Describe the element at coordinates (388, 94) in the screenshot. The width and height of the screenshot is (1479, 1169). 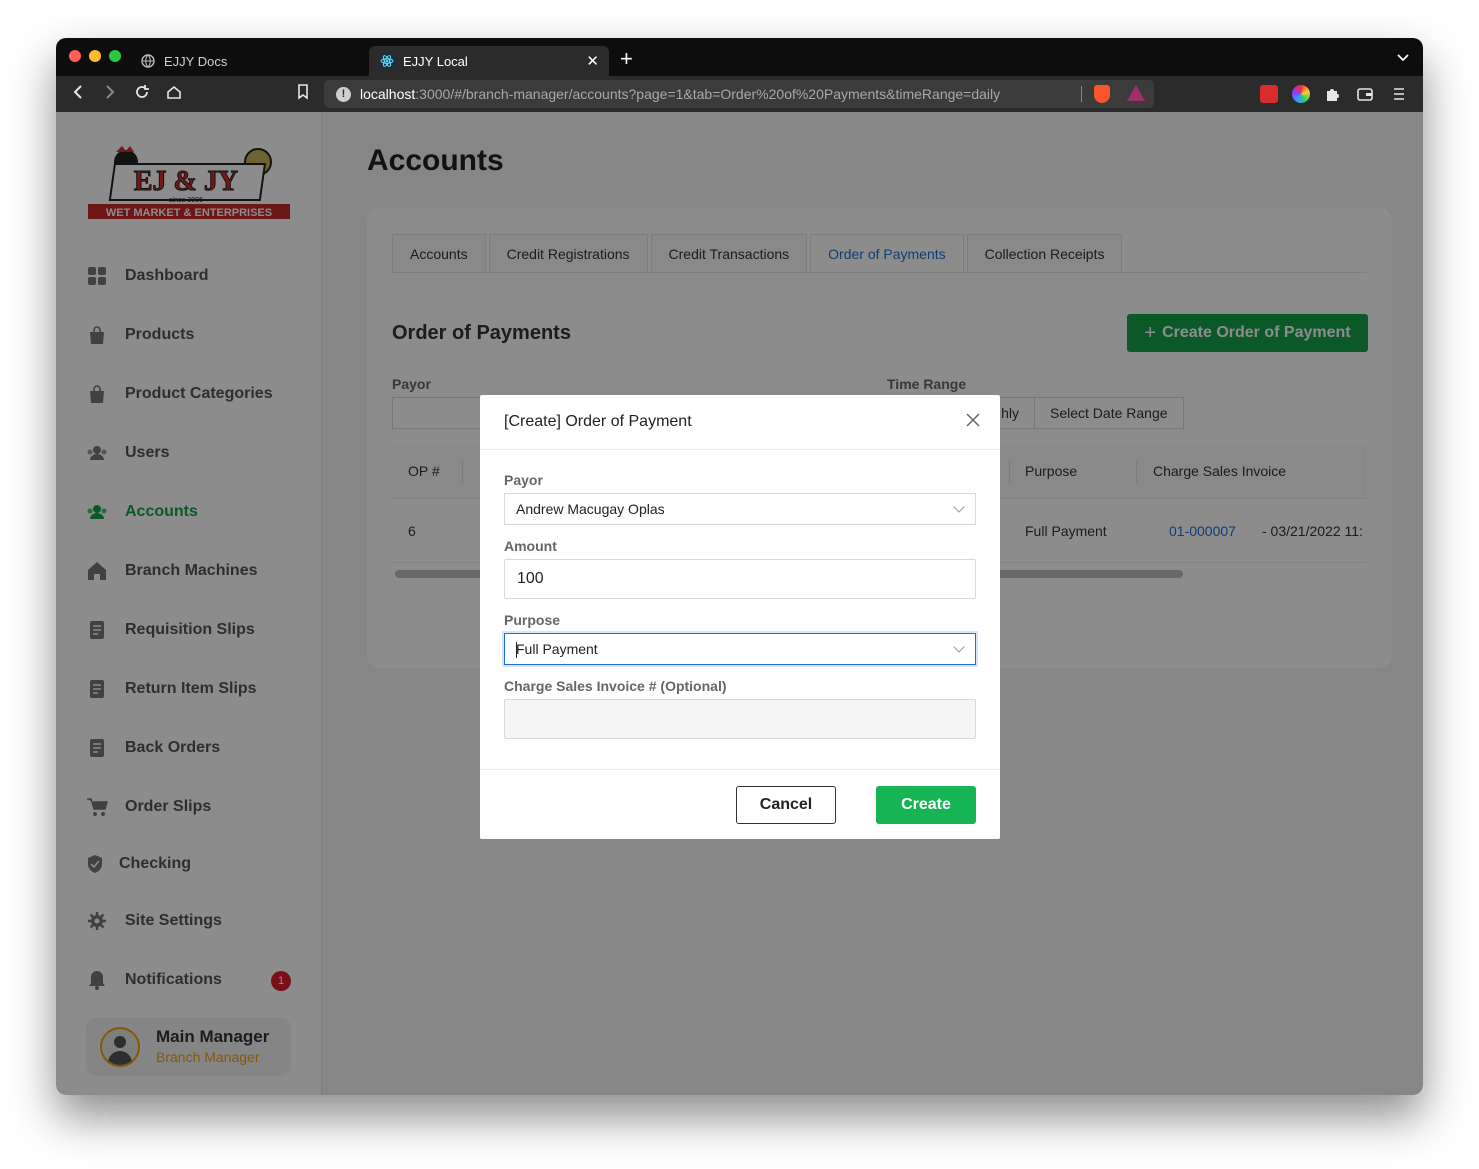
I see `url-host: localhost` at that location.